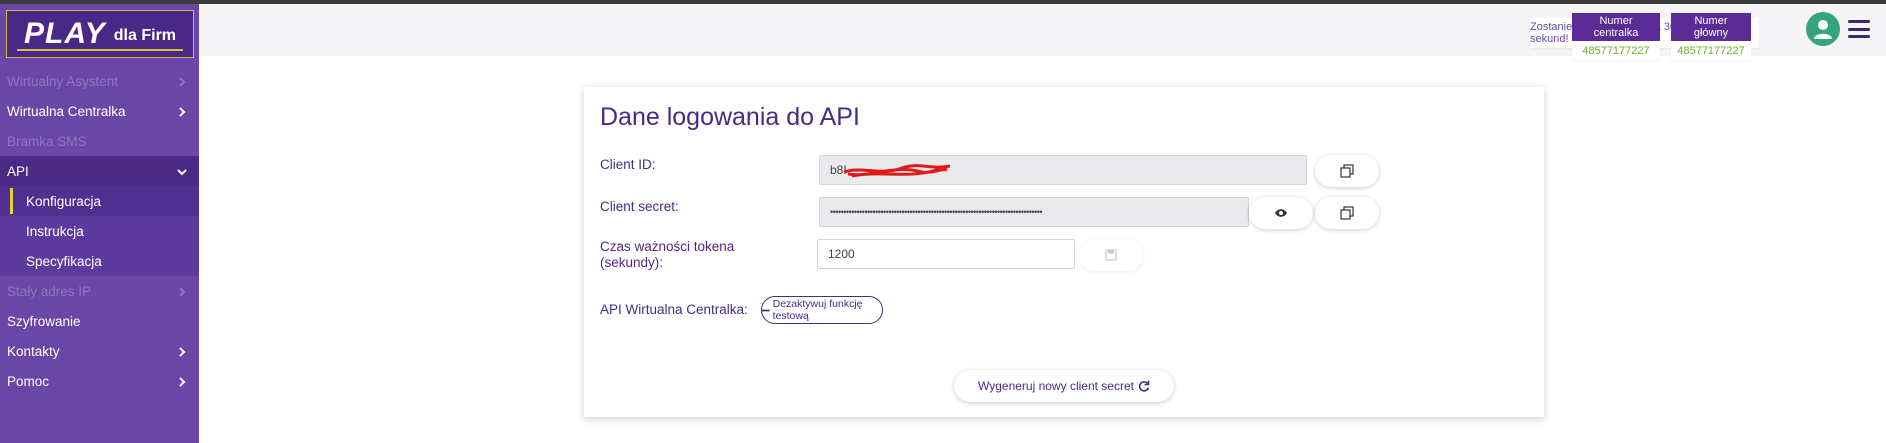 This screenshot has width=1886, height=443. I want to click on deactivate-test-button: Dezaktywuj funkcję testową, so click(822, 310).